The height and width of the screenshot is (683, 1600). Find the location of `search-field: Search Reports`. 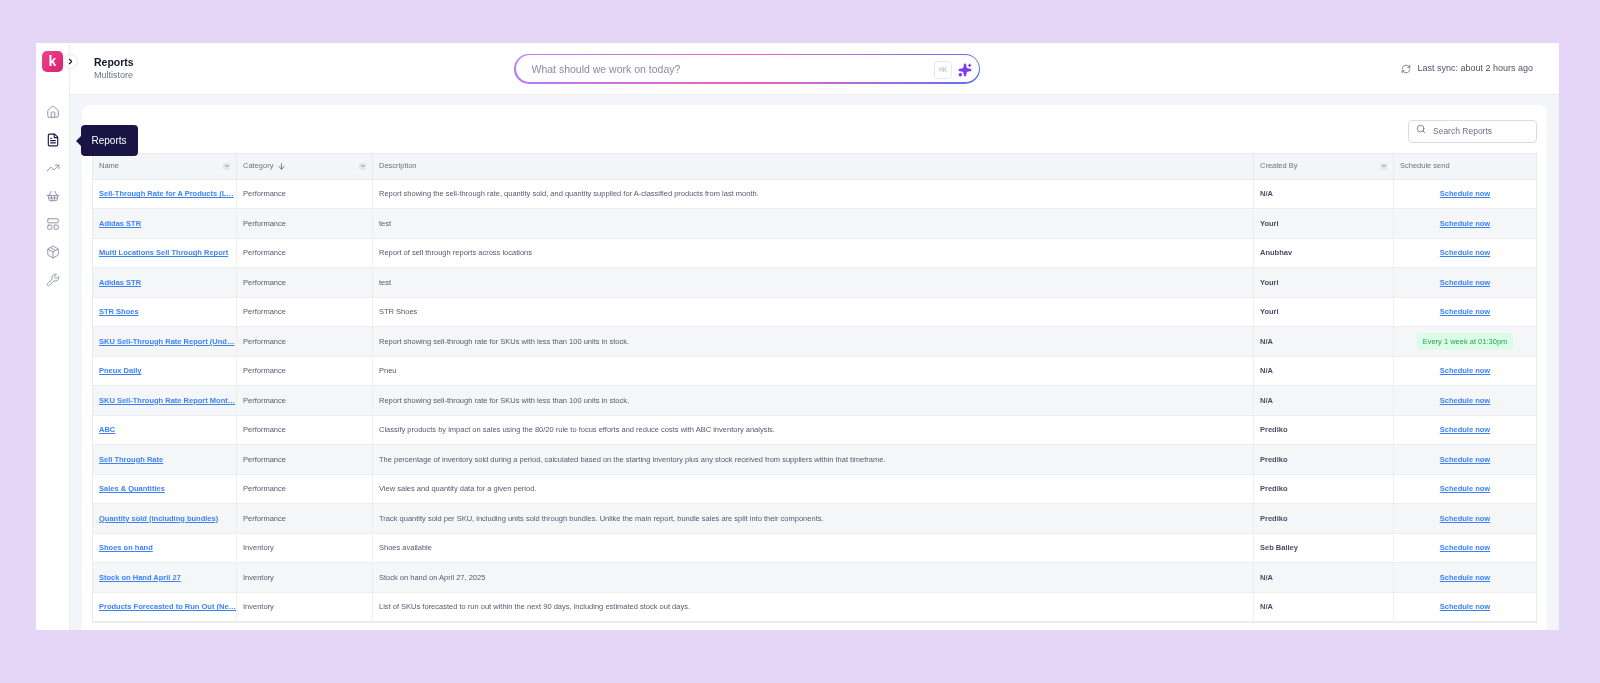

search-field: Search Reports is located at coordinates (1472, 131).